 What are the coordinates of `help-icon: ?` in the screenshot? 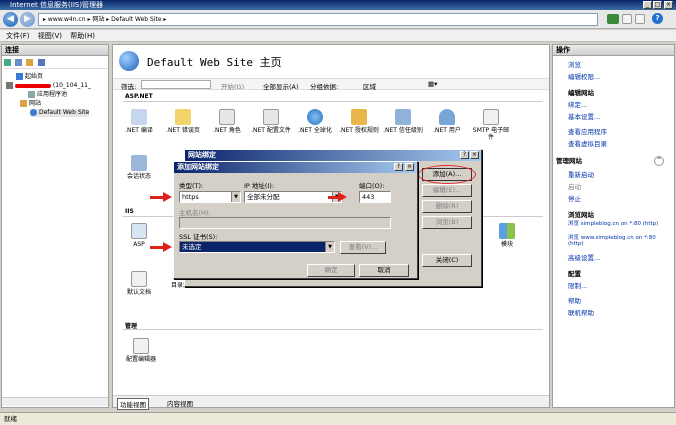 It's located at (657, 18).